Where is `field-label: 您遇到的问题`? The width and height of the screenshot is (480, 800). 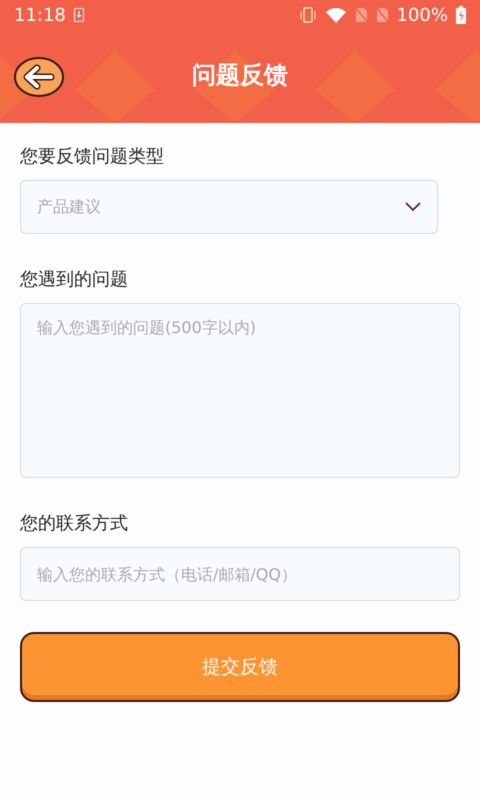 field-label: 您遇到的问题 is located at coordinates (74, 280).